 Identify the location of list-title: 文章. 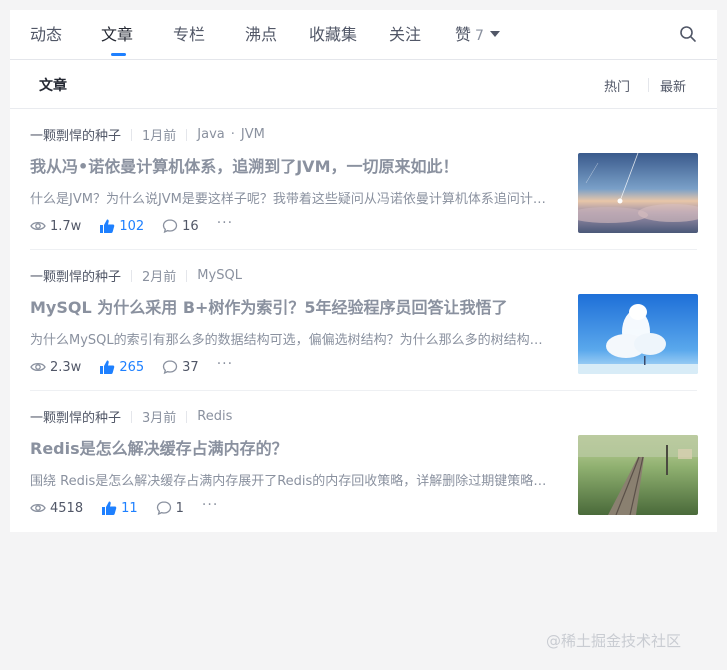
(53, 86).